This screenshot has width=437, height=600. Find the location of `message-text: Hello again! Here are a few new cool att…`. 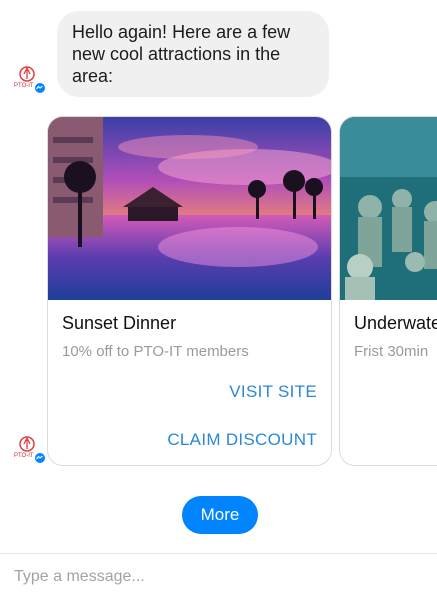

message-text: Hello again! Here are a few new cool att… is located at coordinates (181, 54).